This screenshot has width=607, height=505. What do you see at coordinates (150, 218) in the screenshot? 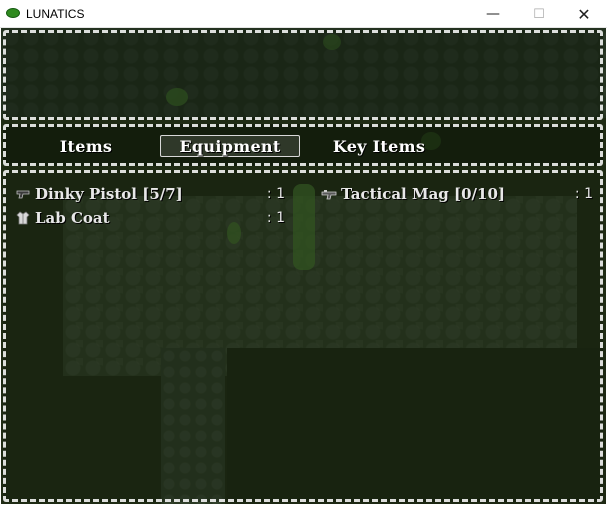
I see `list-item: Lab Coat : 1` at bounding box center [150, 218].